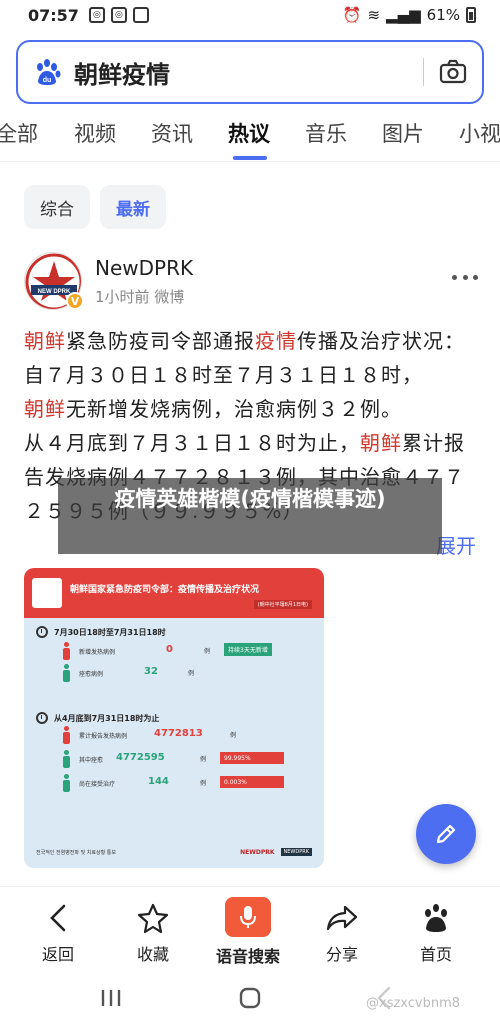 The height and width of the screenshot is (1027, 500). Describe the element at coordinates (282, 604) in the screenshot. I see `infographic-subtitle: (朝中社平壤8月1日电)` at that location.